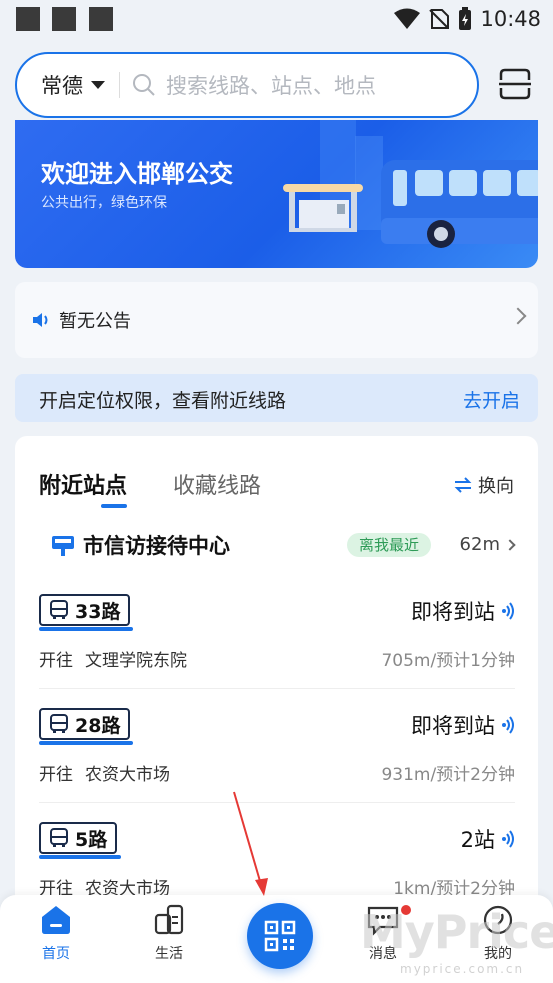 This screenshot has height=983, width=553. What do you see at coordinates (98, 85) in the screenshot?
I see `chevron-down-icon` at bounding box center [98, 85].